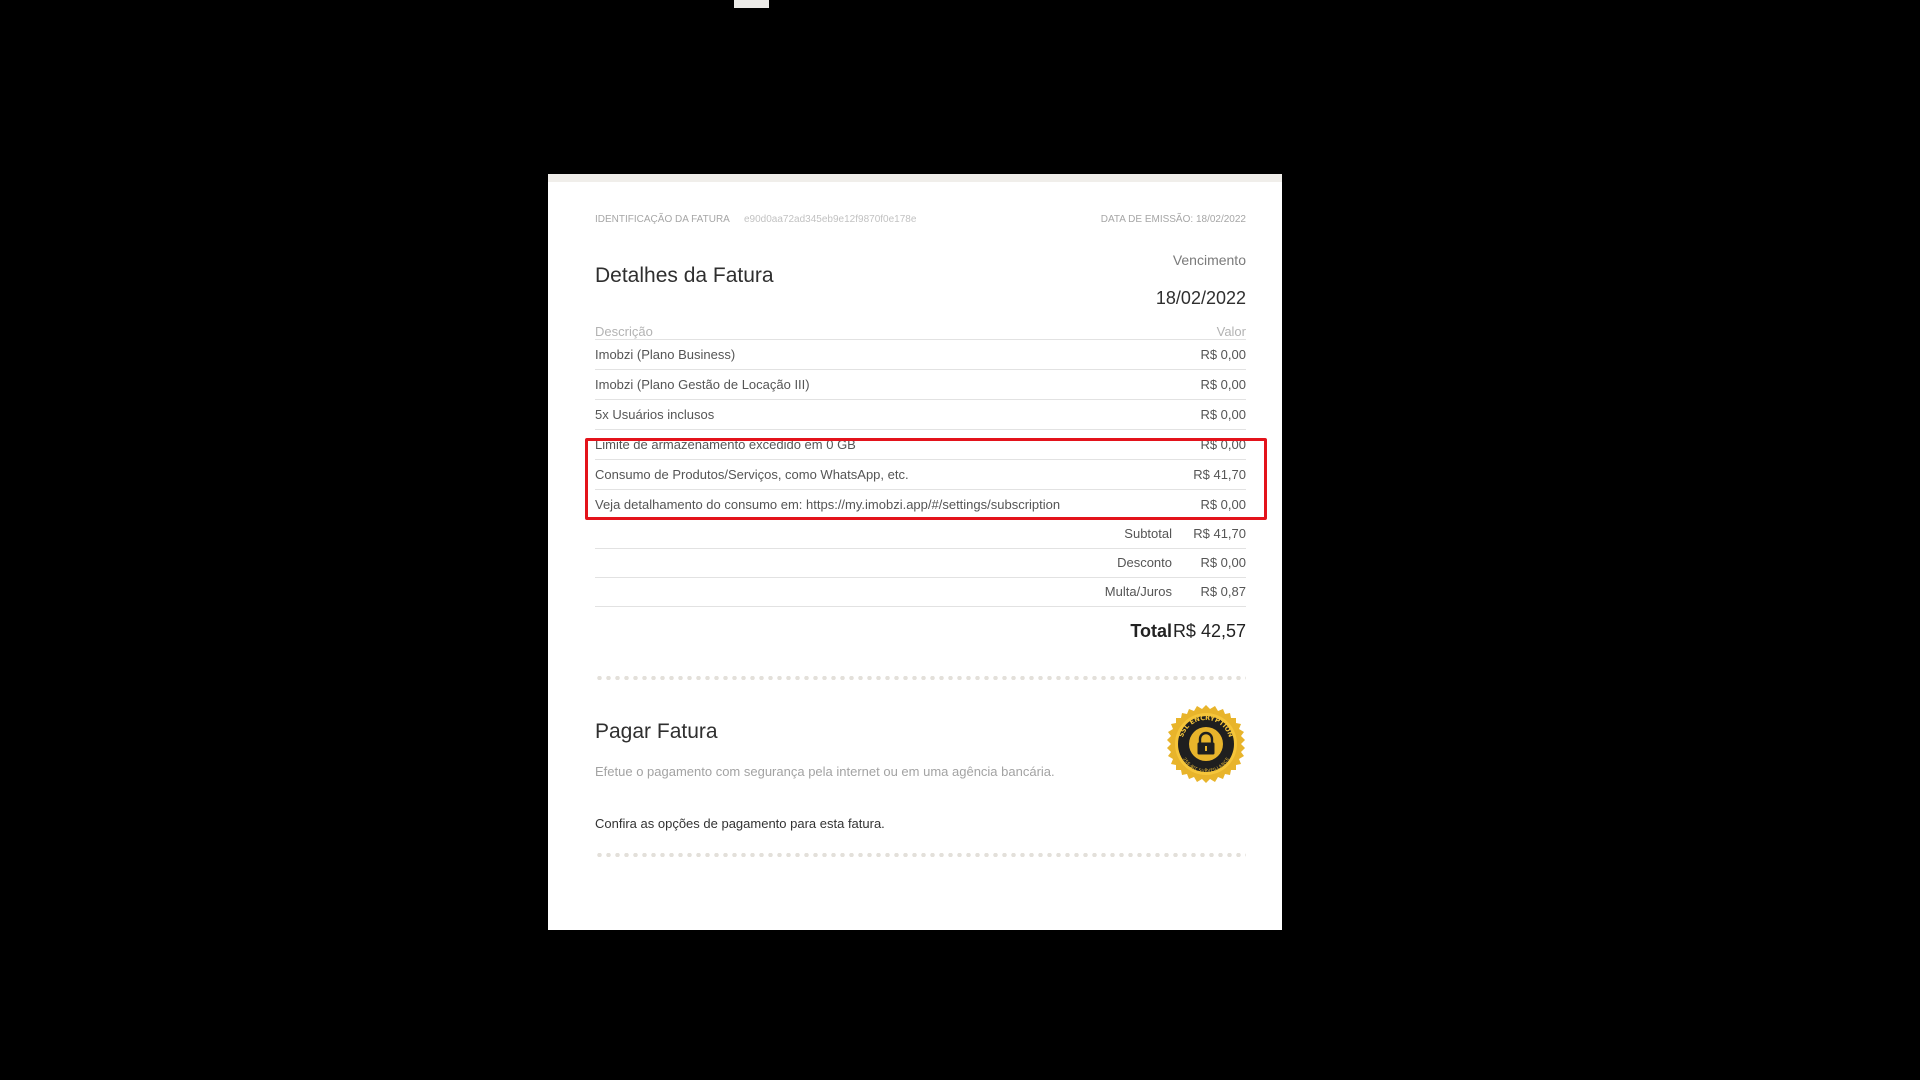 The width and height of the screenshot is (1920, 1080). What do you see at coordinates (1144, 562) in the screenshot?
I see `discount-label: Desconto` at bounding box center [1144, 562].